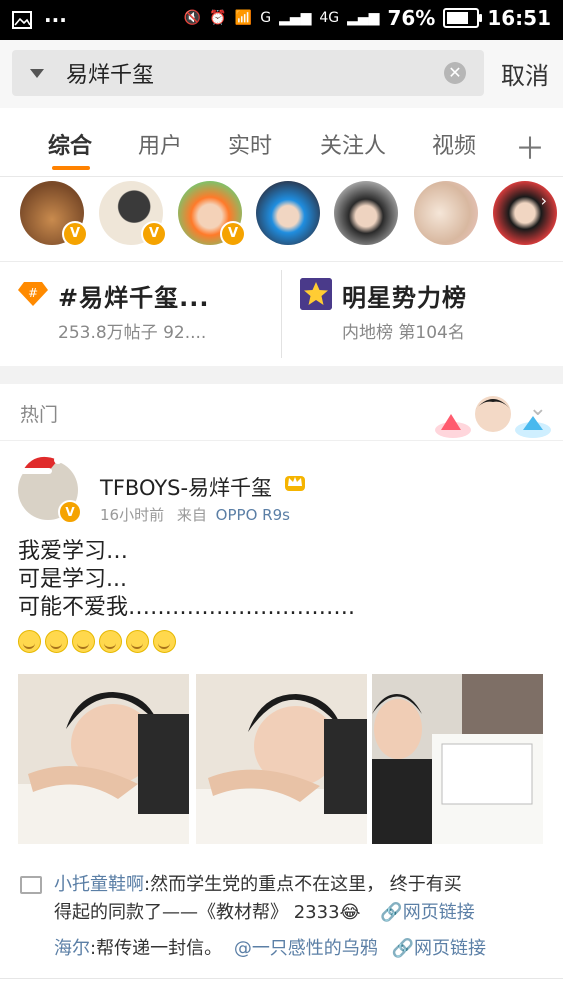 This screenshot has height=1000, width=563. I want to click on alarm-icon: ⏰, so click(218, 18).